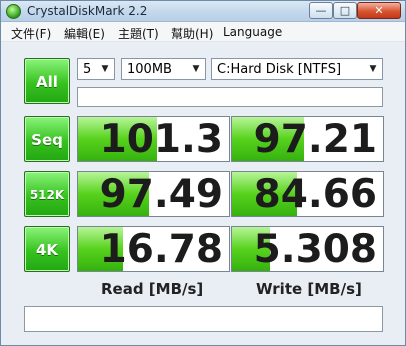 The image size is (406, 346). I want to click on close-button: ✕, so click(379, 10).